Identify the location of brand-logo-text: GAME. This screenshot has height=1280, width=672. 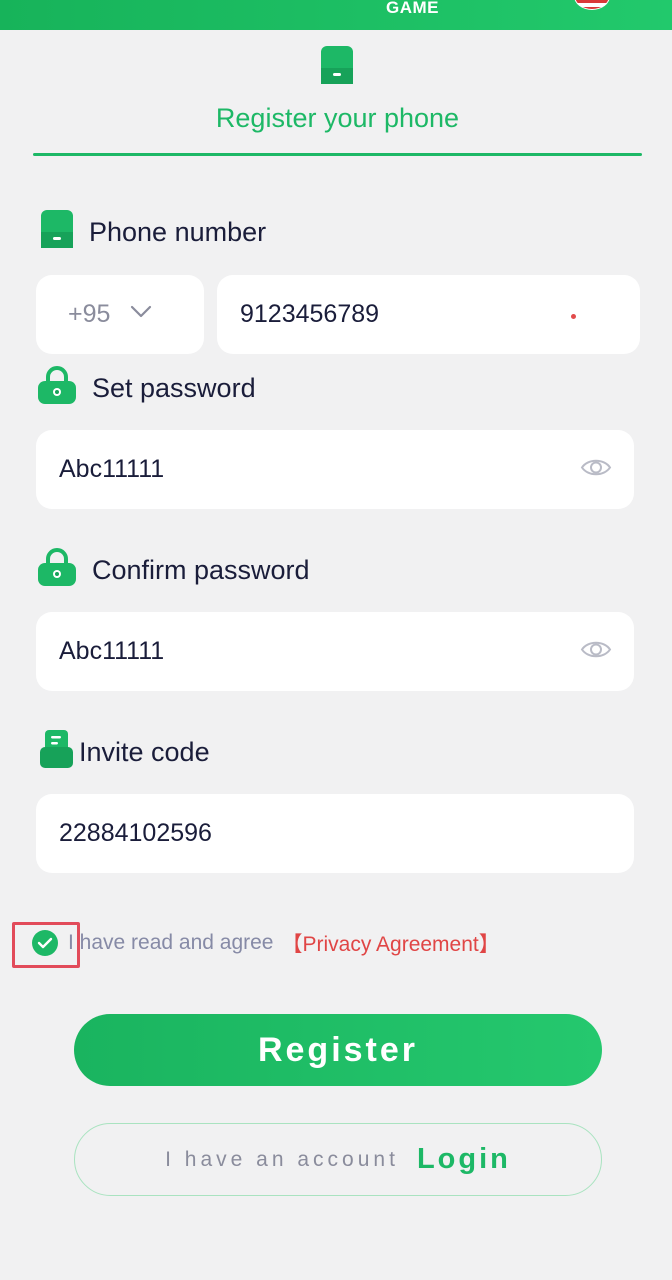
(412, 8).